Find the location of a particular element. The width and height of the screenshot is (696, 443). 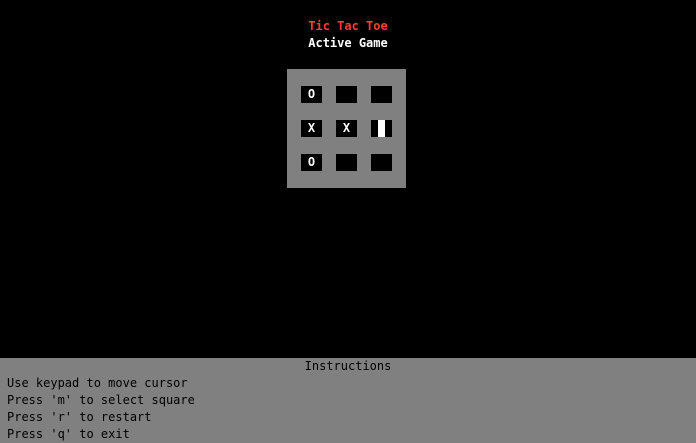

instruction-line-select: Press 'm' to select square is located at coordinates (101, 400).